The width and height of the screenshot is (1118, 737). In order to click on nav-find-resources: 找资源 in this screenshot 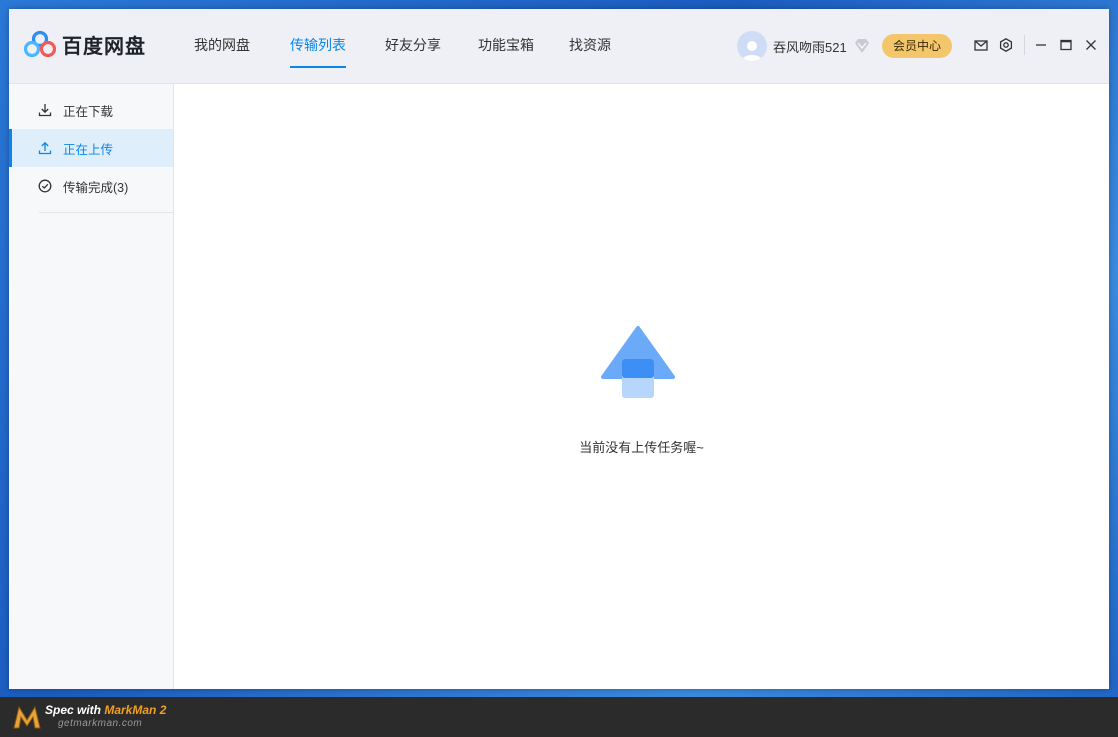, I will do `click(590, 46)`.